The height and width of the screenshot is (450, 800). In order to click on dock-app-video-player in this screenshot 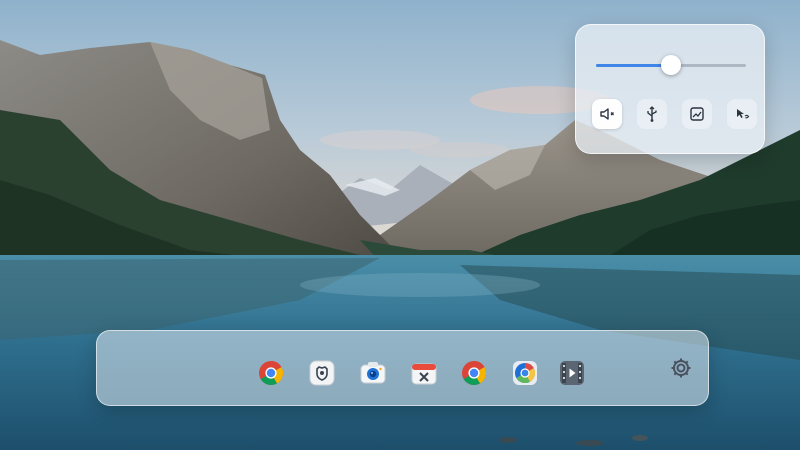, I will do `click(572, 373)`.